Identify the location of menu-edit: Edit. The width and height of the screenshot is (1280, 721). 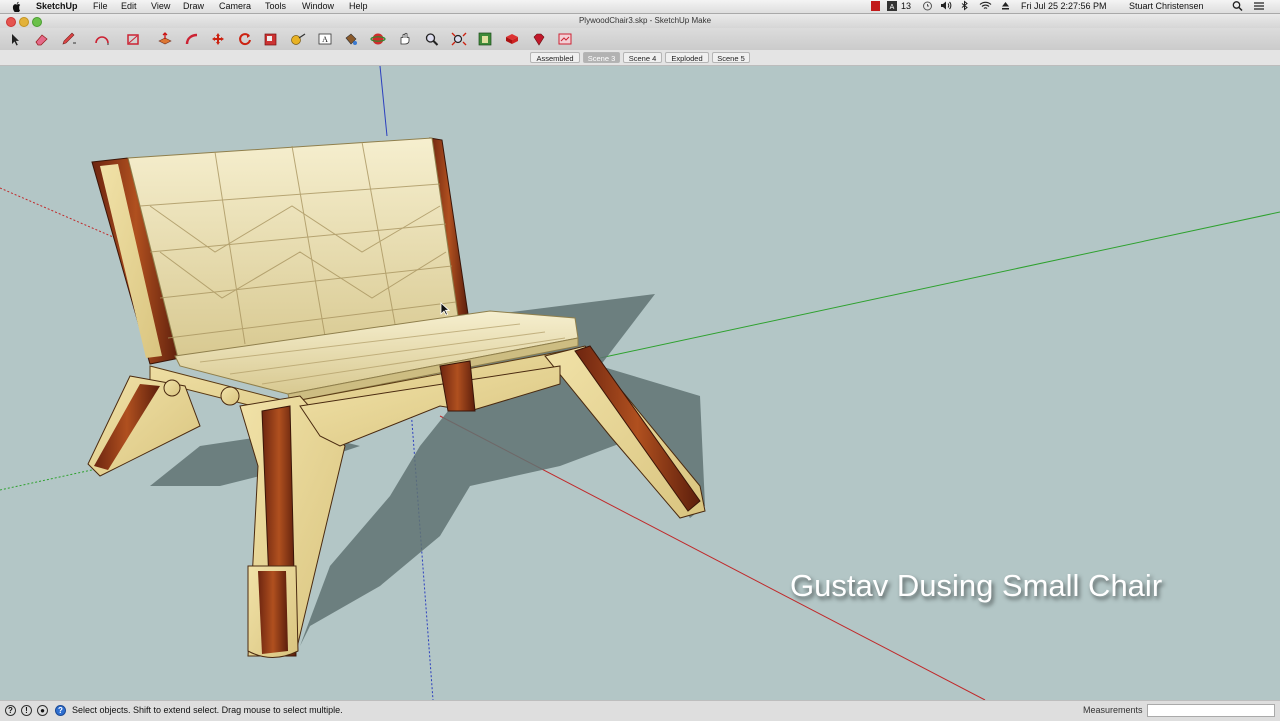
(129, 6).